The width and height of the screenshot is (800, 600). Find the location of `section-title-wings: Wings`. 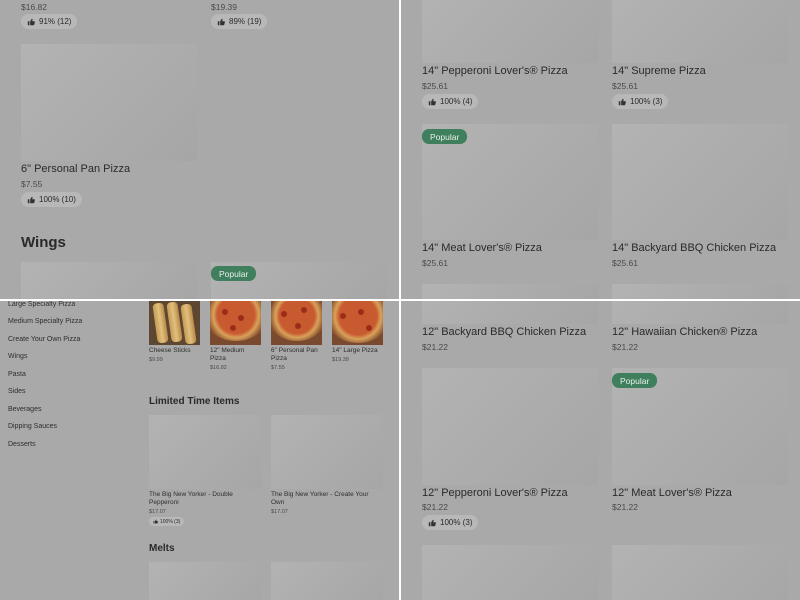

section-title-wings: Wings is located at coordinates (43, 242).